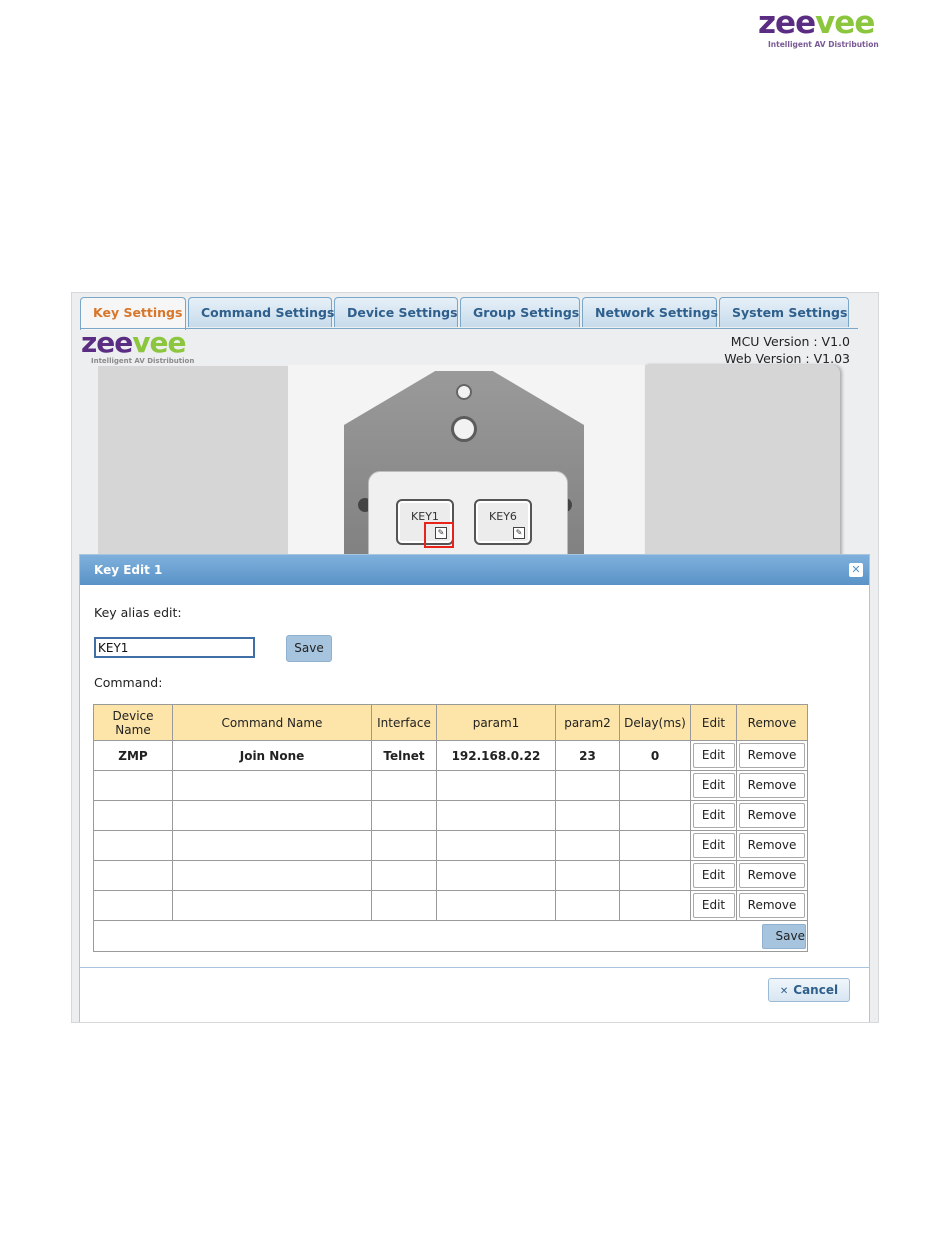 This screenshot has height=1260, width=950. Describe the element at coordinates (464, 392) in the screenshot. I see `mount-hole-top` at that location.